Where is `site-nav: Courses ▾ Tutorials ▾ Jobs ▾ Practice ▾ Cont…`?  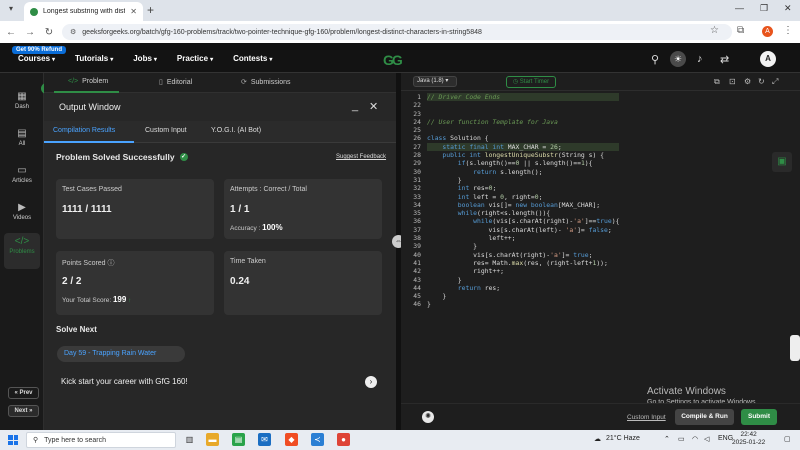 site-nav: Courses ▾ Tutorials ▾ Jobs ▾ Practice ▾ Cont… is located at coordinates (145, 58).